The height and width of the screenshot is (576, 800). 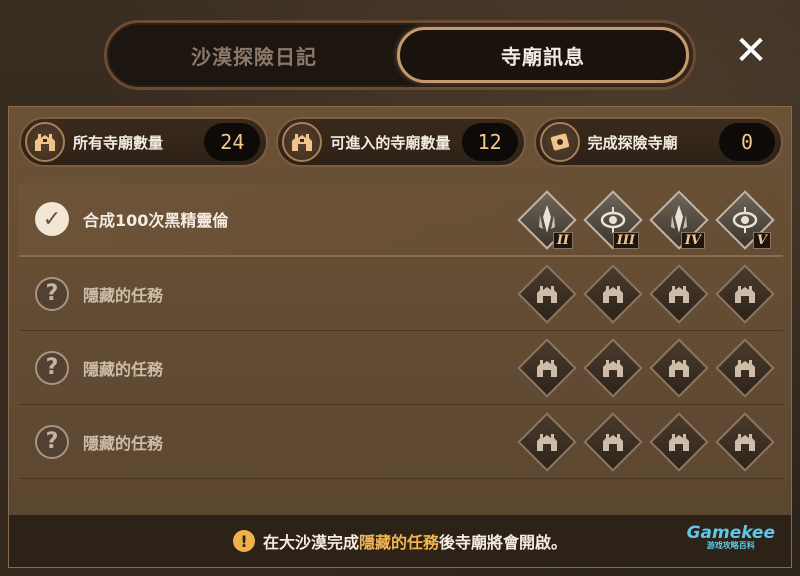 What do you see at coordinates (632, 142) in the screenshot?
I see `stat-label: 完成探險寺廟` at bounding box center [632, 142].